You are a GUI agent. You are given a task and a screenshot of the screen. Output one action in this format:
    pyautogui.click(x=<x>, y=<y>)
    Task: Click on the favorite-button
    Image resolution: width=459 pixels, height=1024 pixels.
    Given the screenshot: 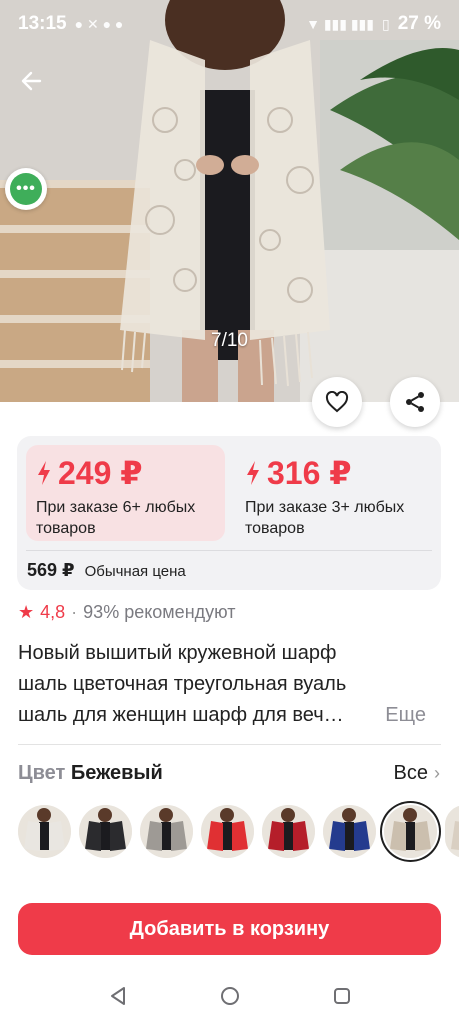 What is the action you would take?
    pyautogui.click(x=337, y=402)
    